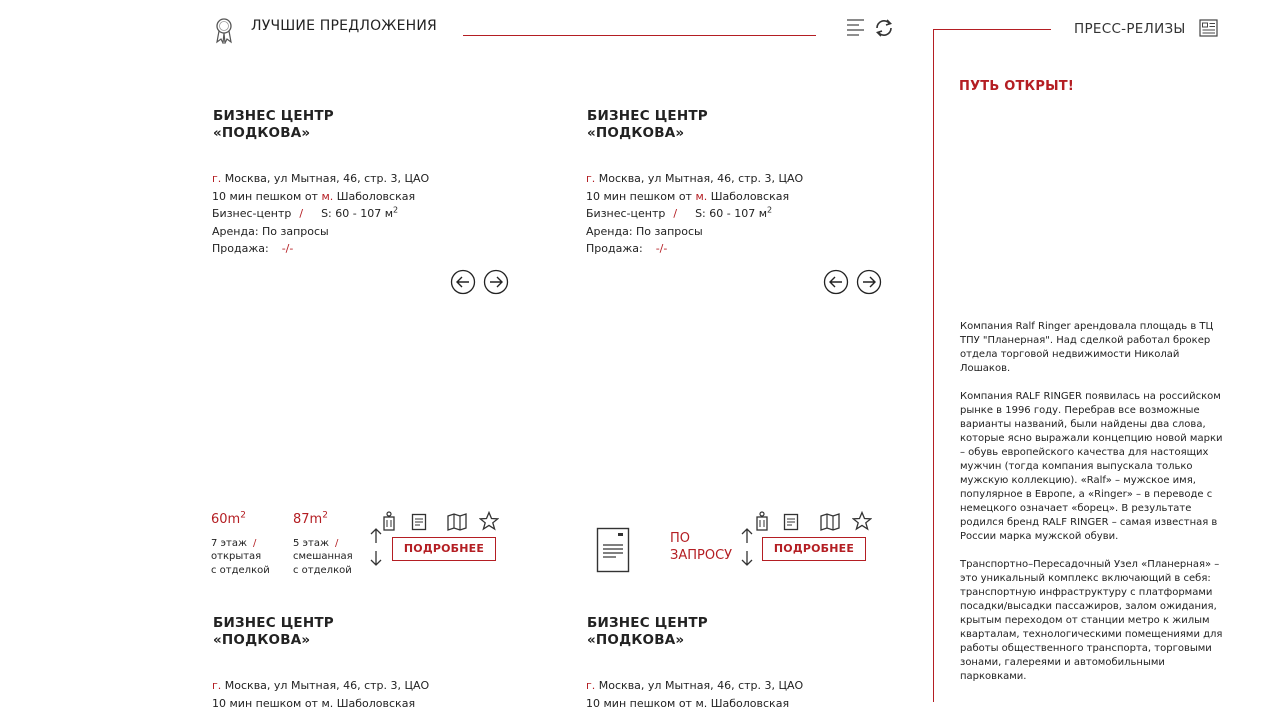  What do you see at coordinates (613, 550) in the screenshot?
I see `no-photo-document-icon` at bounding box center [613, 550].